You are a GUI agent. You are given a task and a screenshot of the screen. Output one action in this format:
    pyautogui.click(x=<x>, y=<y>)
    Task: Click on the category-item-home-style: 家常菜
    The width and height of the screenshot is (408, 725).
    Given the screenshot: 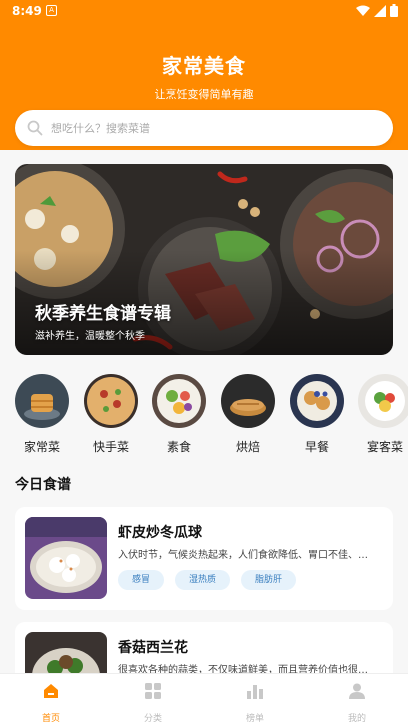 What is the action you would take?
    pyautogui.click(x=42, y=414)
    